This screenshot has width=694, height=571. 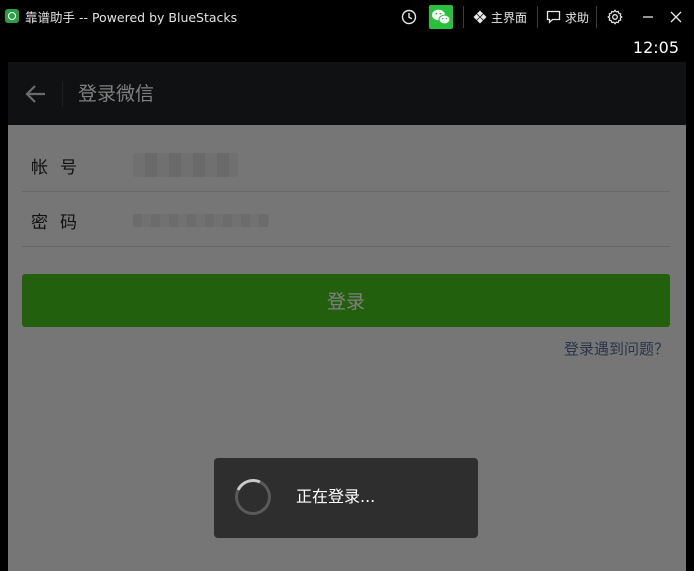 I want to click on help-button: 求助, so click(x=567, y=17).